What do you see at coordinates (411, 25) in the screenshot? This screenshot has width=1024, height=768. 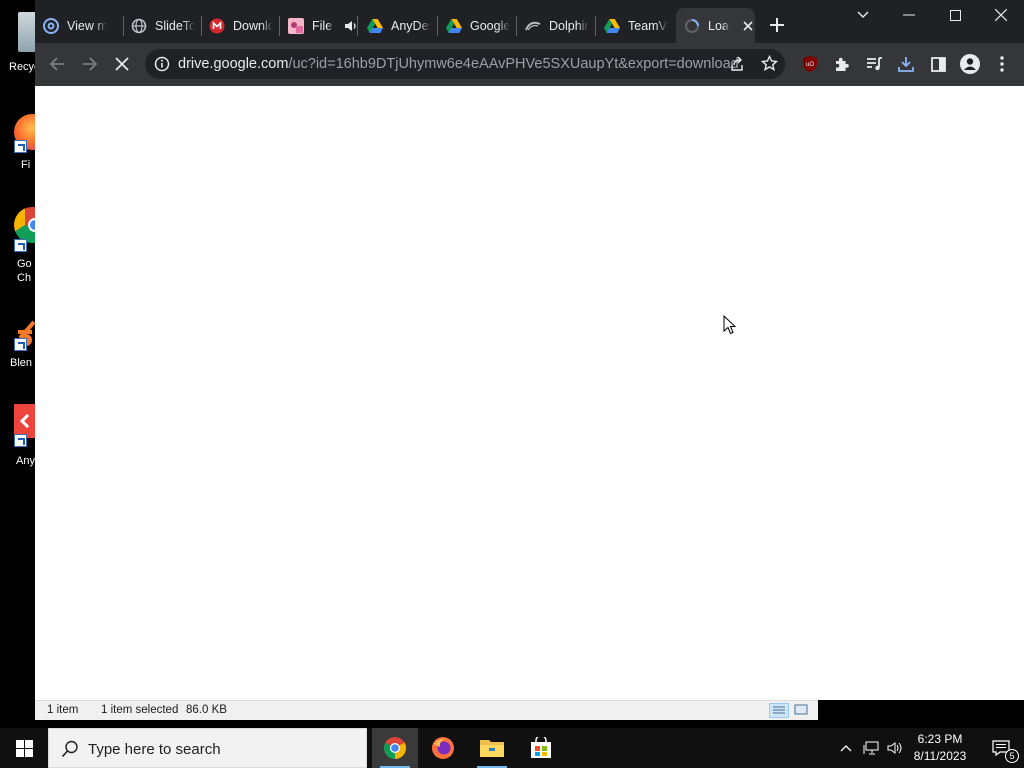 I see `tab-title: AnyDes` at bounding box center [411, 25].